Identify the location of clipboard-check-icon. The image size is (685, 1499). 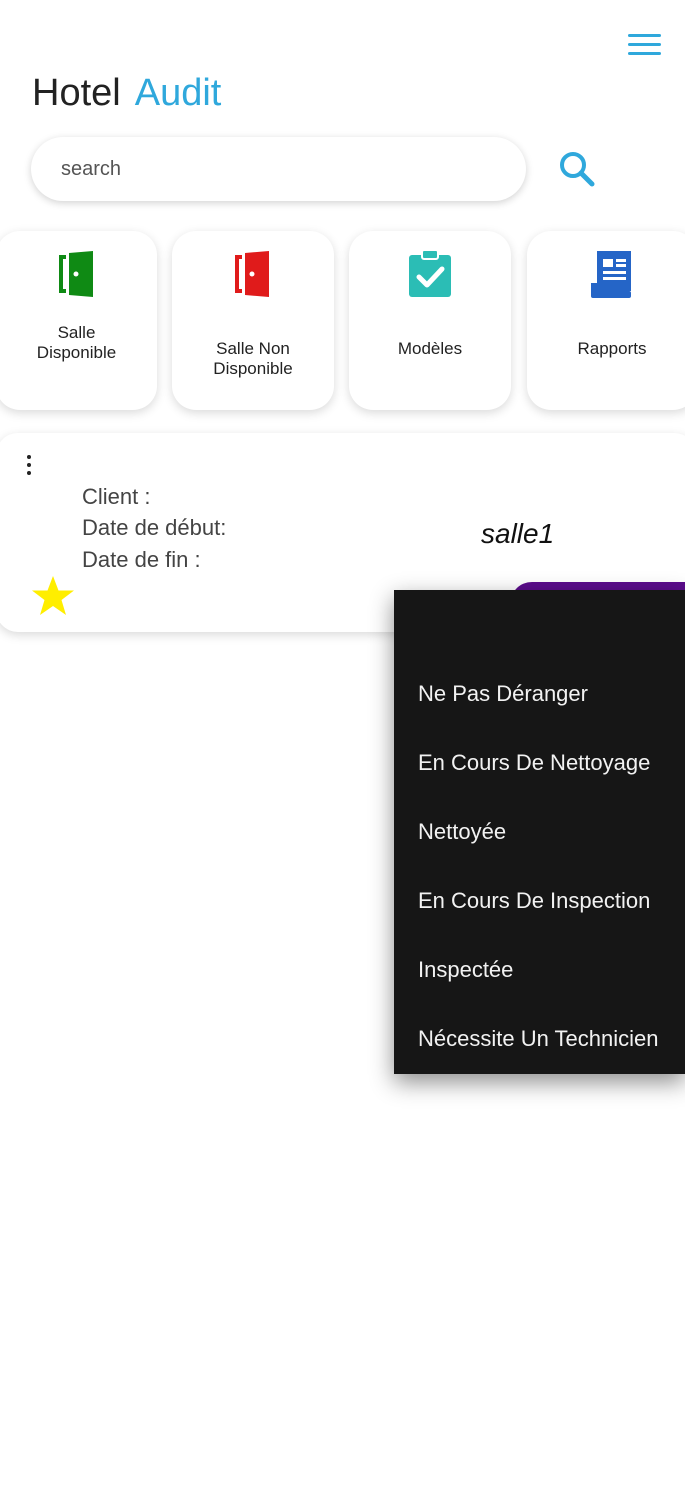
(430, 273).